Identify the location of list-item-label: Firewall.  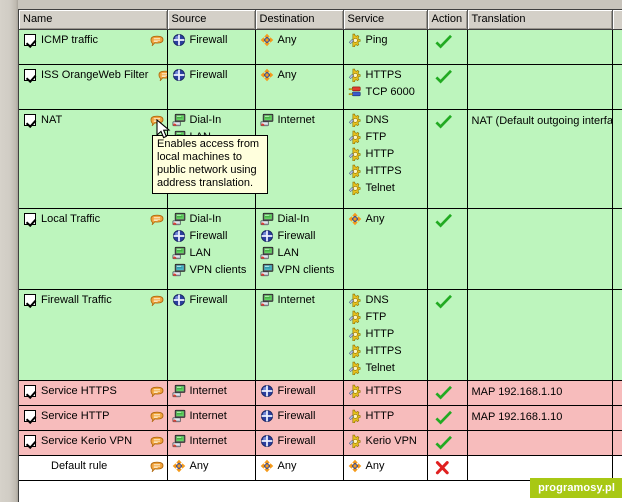
(296, 390).